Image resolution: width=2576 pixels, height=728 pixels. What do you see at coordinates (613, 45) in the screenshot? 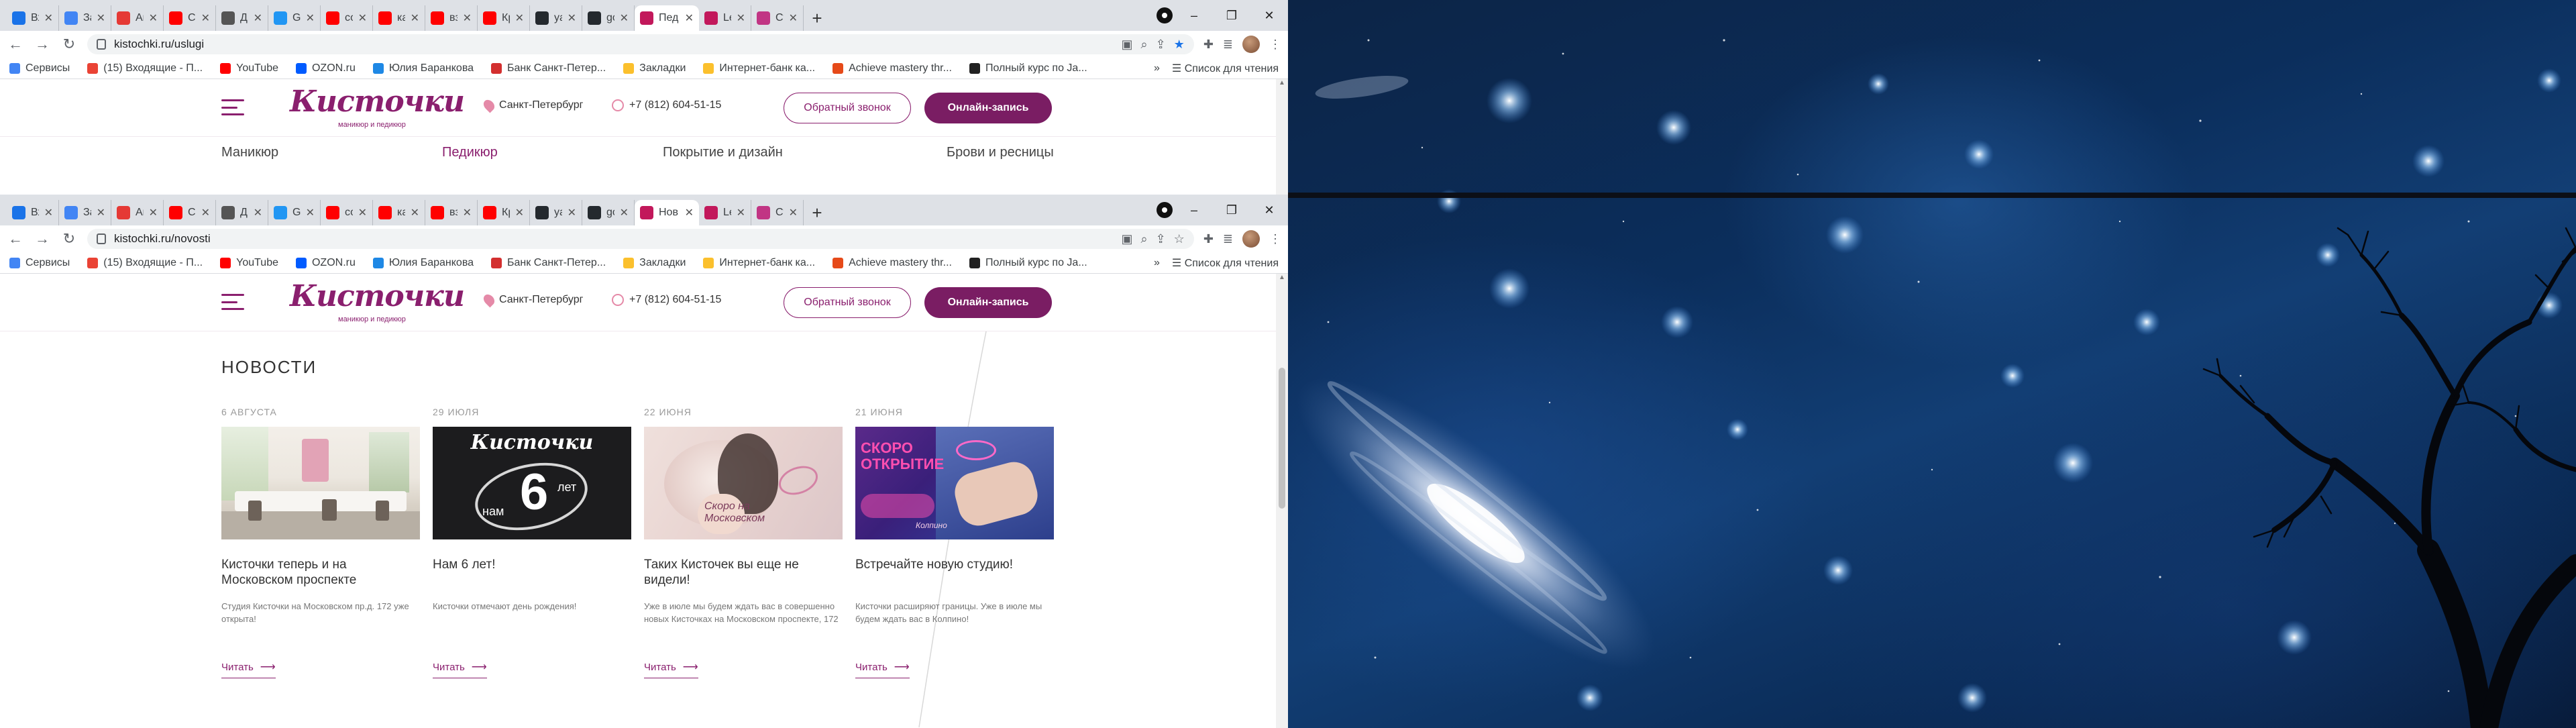
I see `url-text: kistochki.ru/uslugi` at bounding box center [613, 45].